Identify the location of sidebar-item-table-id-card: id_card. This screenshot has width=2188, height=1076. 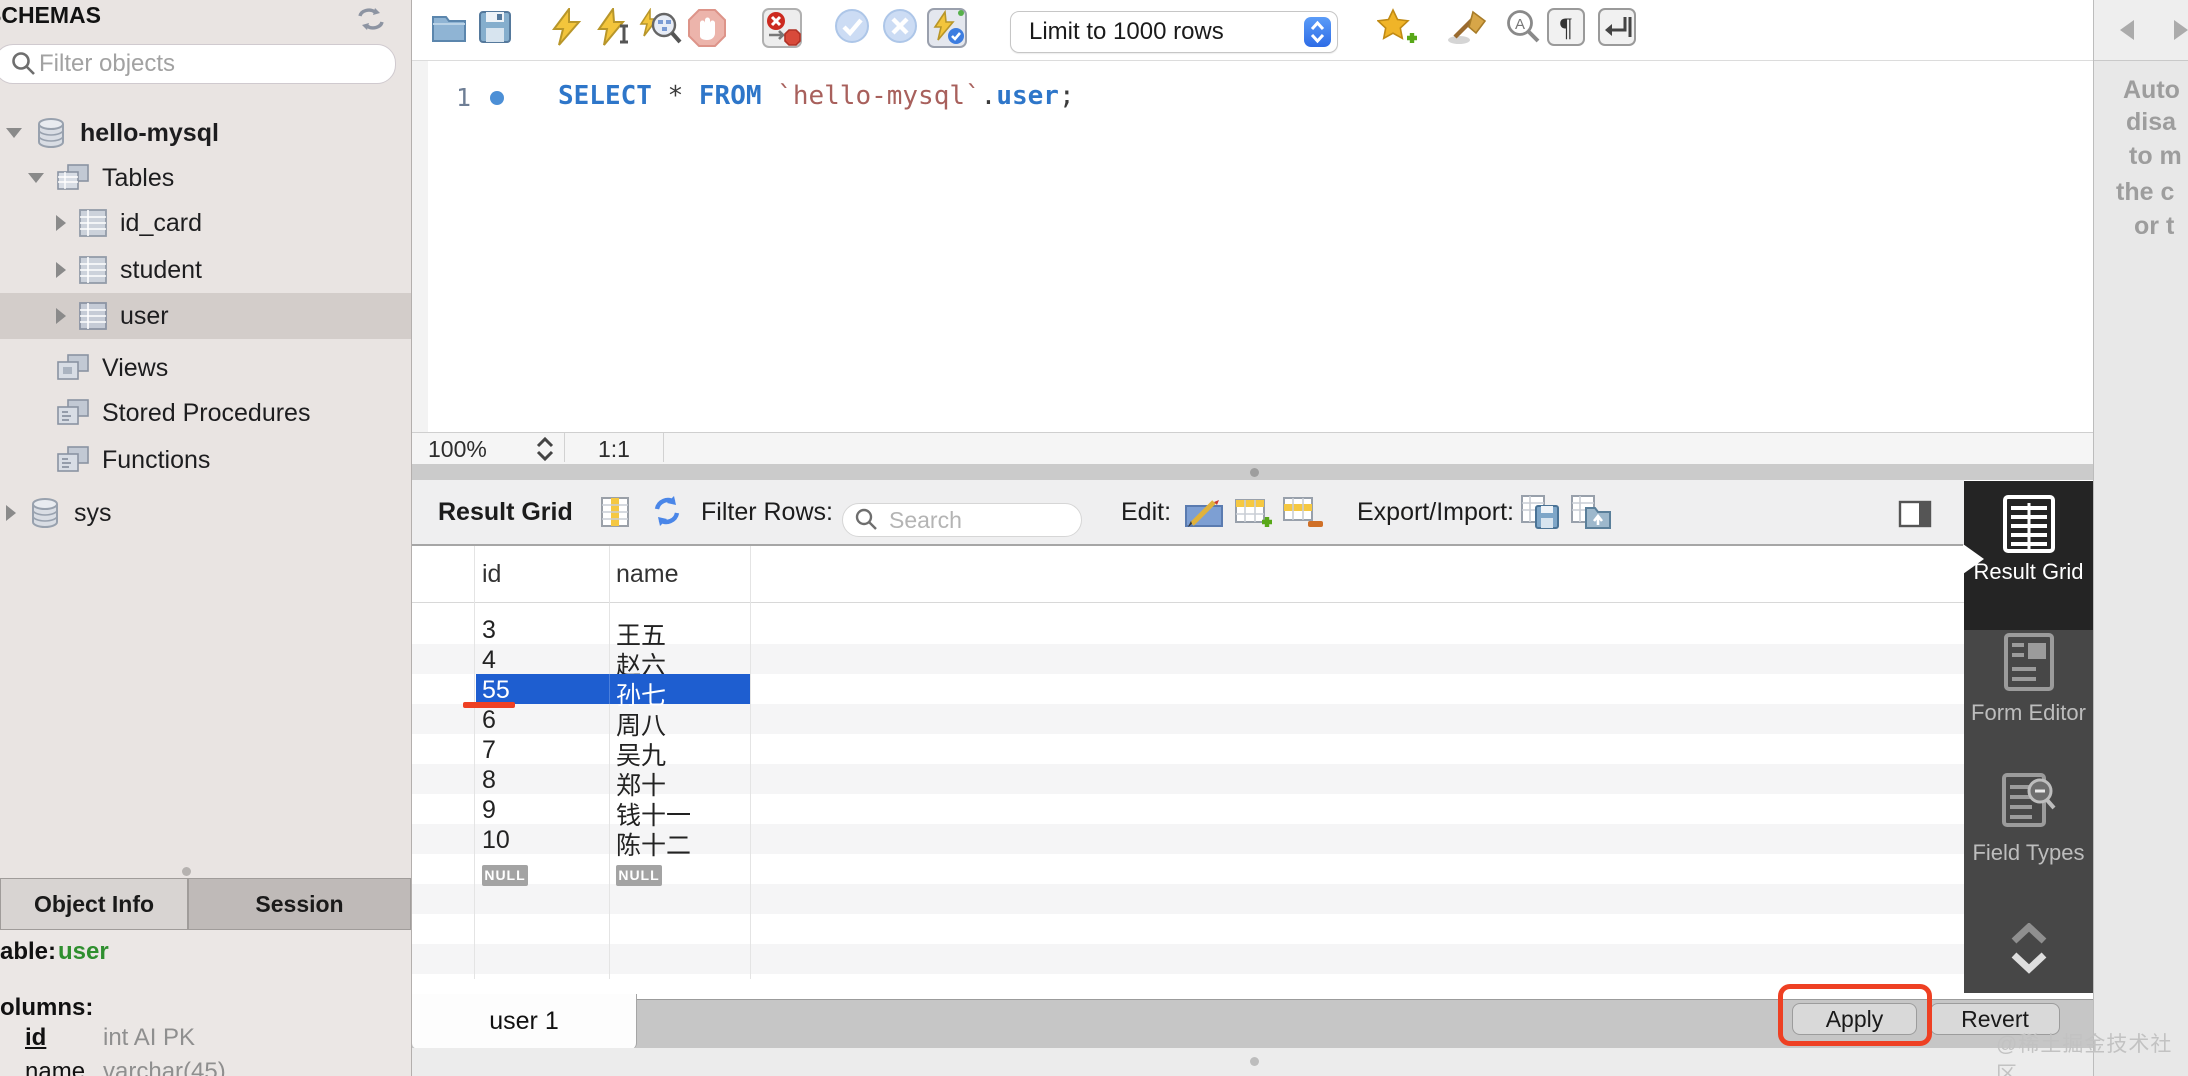
(205, 223).